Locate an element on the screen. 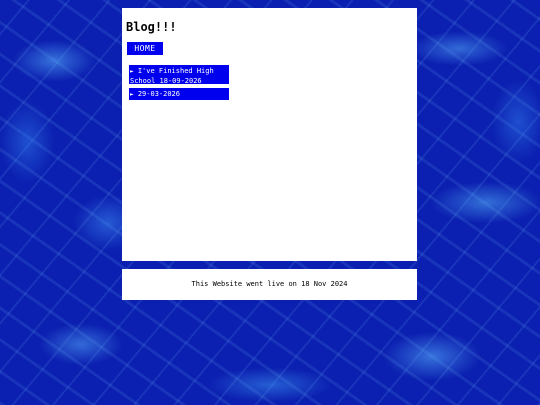  page-title: Blog!!! is located at coordinates (151, 27).